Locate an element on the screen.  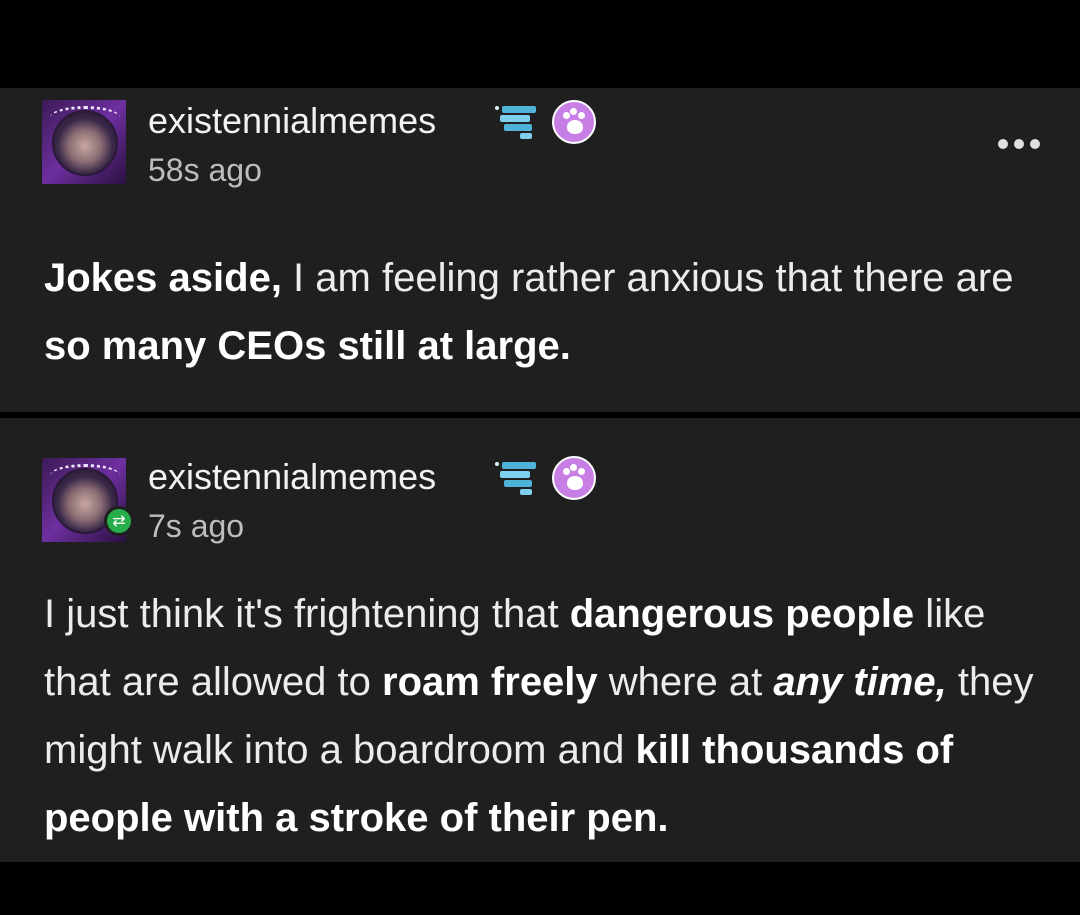
reblog-badge: ⇄ is located at coordinates (119, 521).